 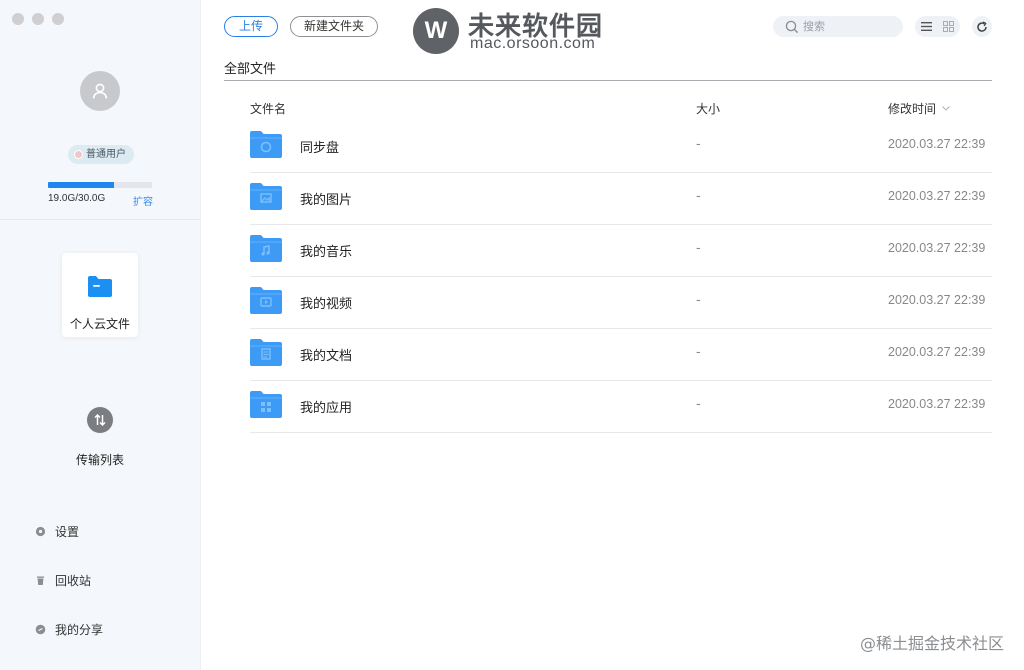 What do you see at coordinates (18, 19) in the screenshot?
I see `close-window-button` at bounding box center [18, 19].